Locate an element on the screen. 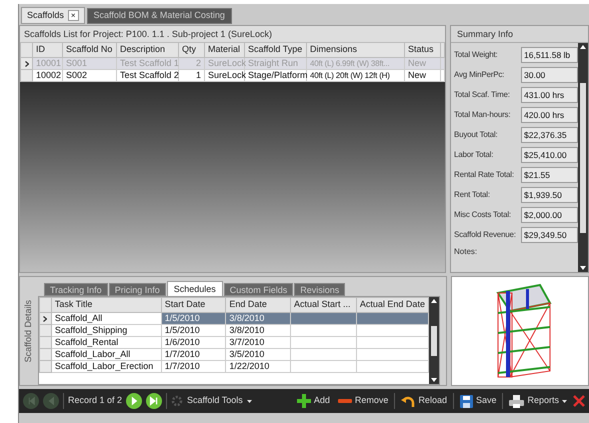 This screenshot has width=589, height=423. value-field: 420.00 hrs is located at coordinates (549, 115).